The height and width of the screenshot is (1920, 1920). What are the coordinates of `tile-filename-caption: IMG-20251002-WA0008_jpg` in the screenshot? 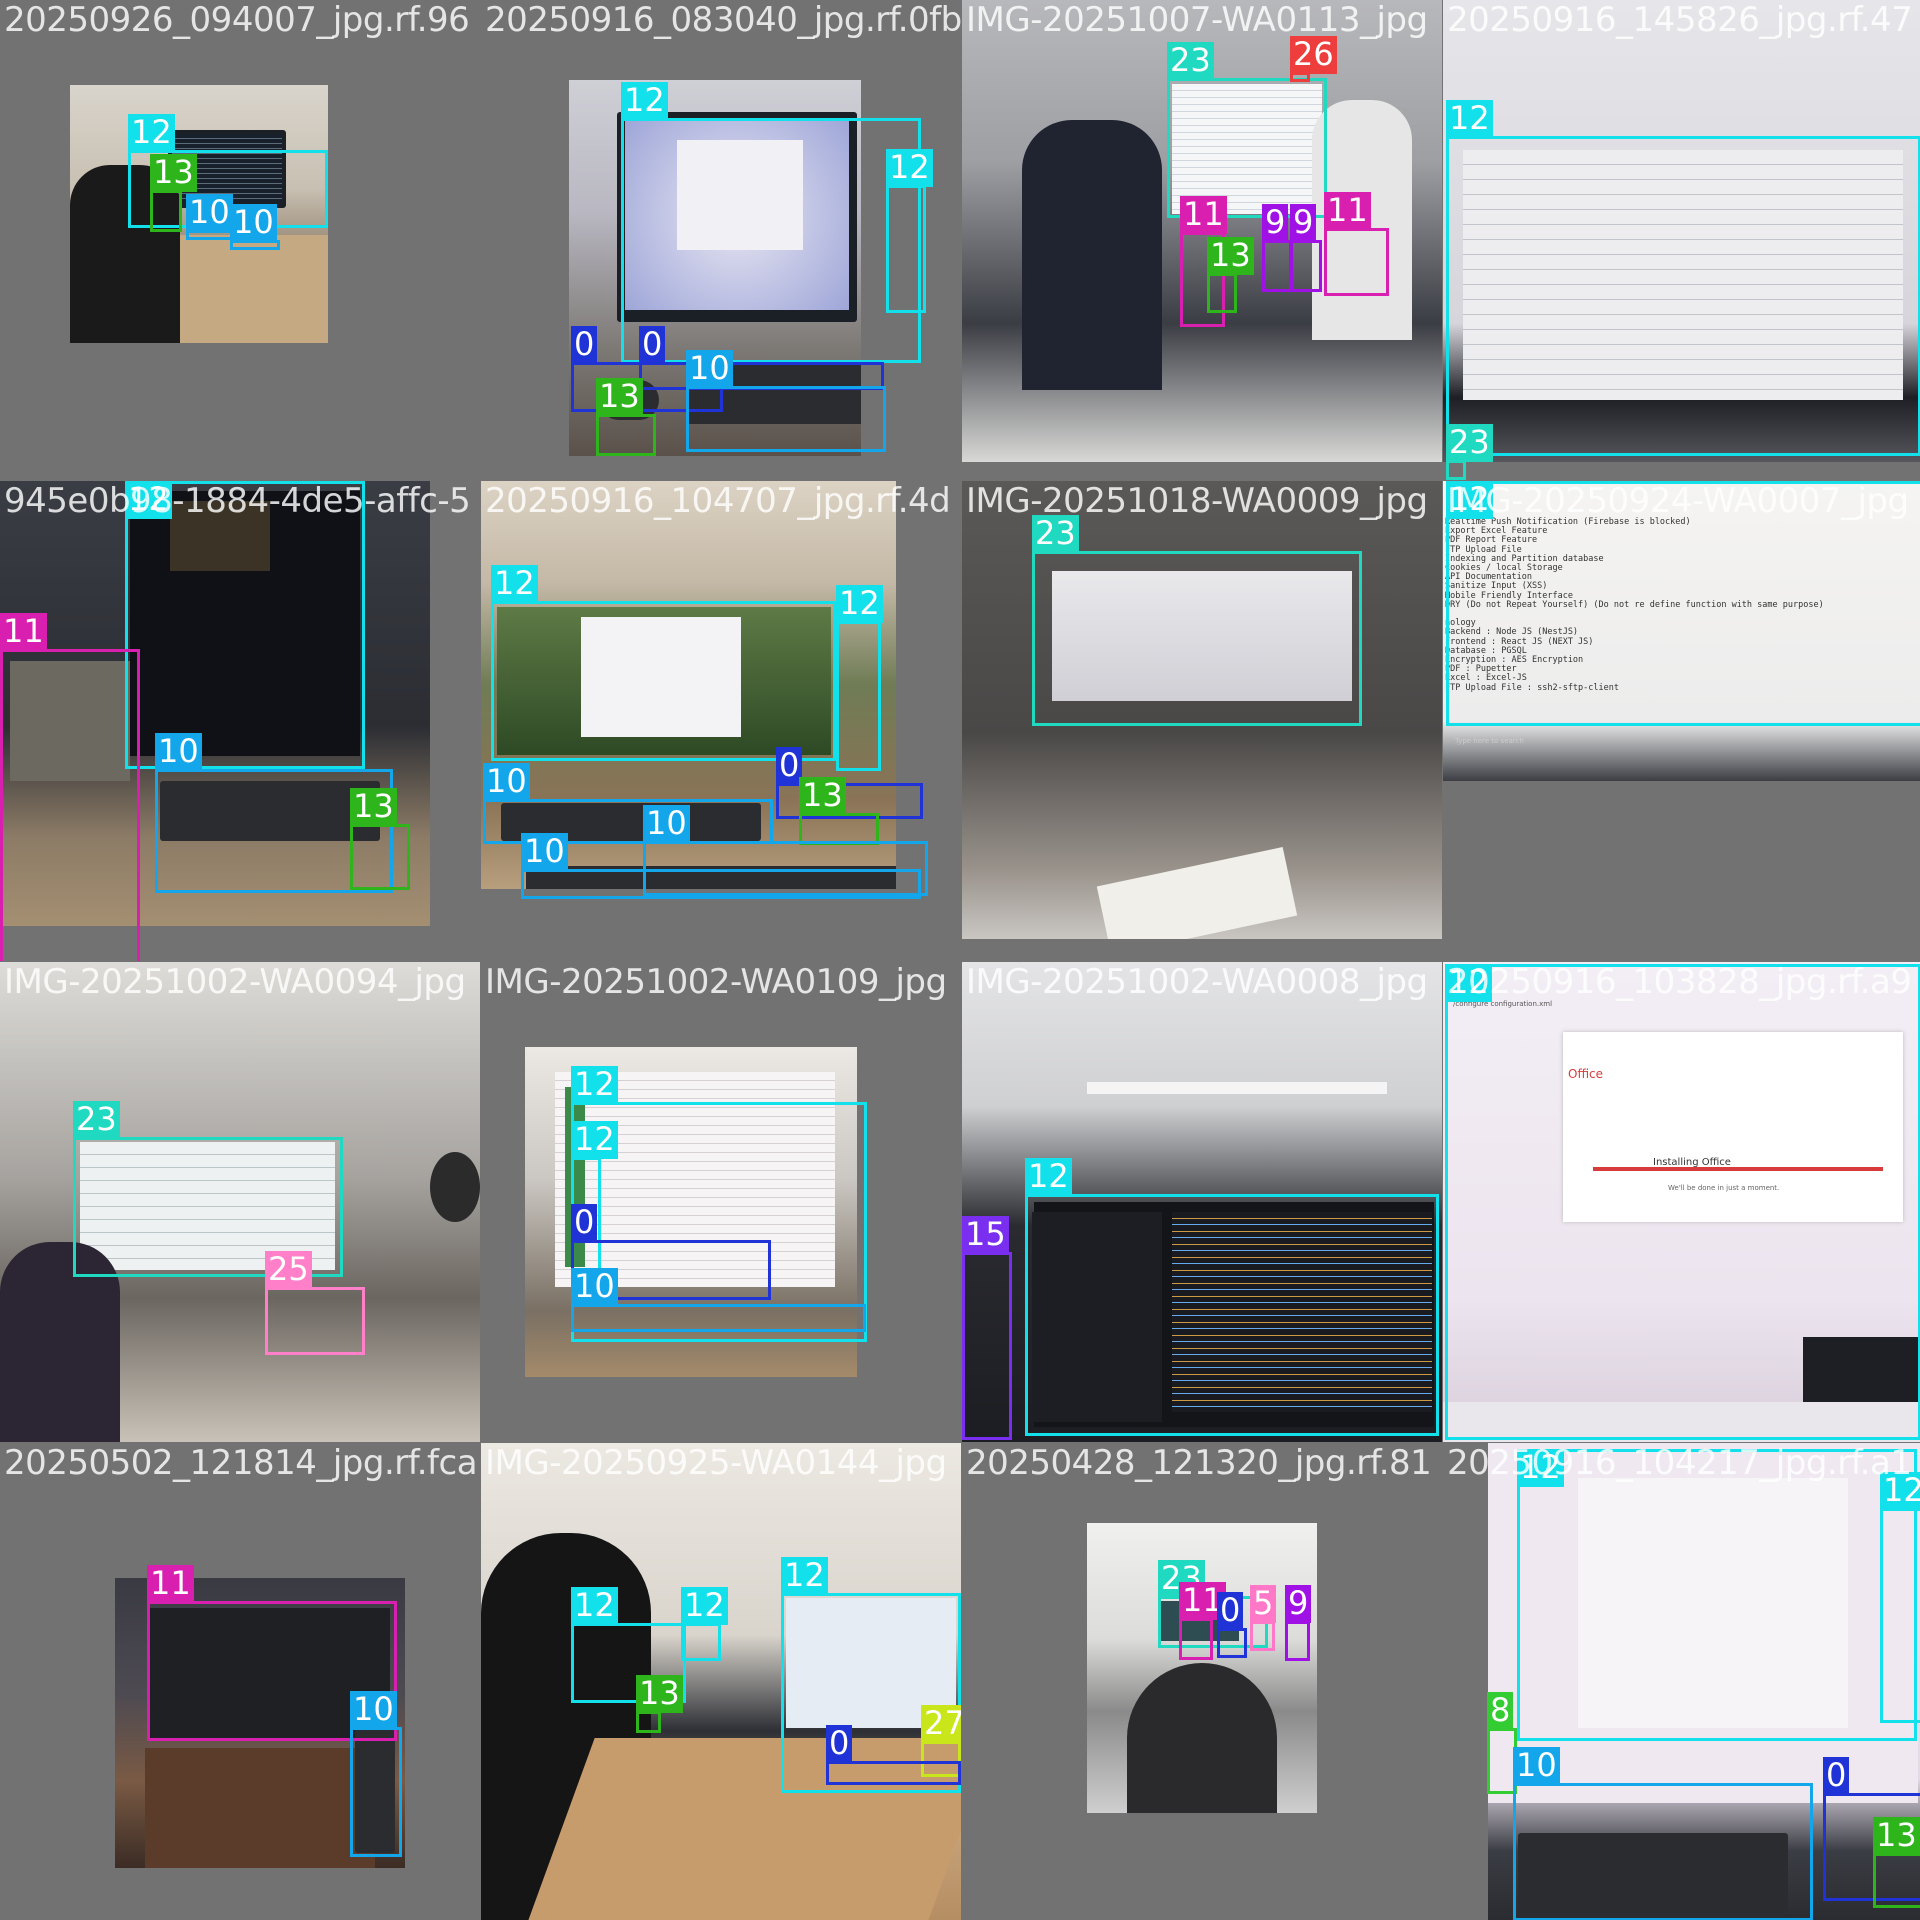 It's located at (1197, 982).